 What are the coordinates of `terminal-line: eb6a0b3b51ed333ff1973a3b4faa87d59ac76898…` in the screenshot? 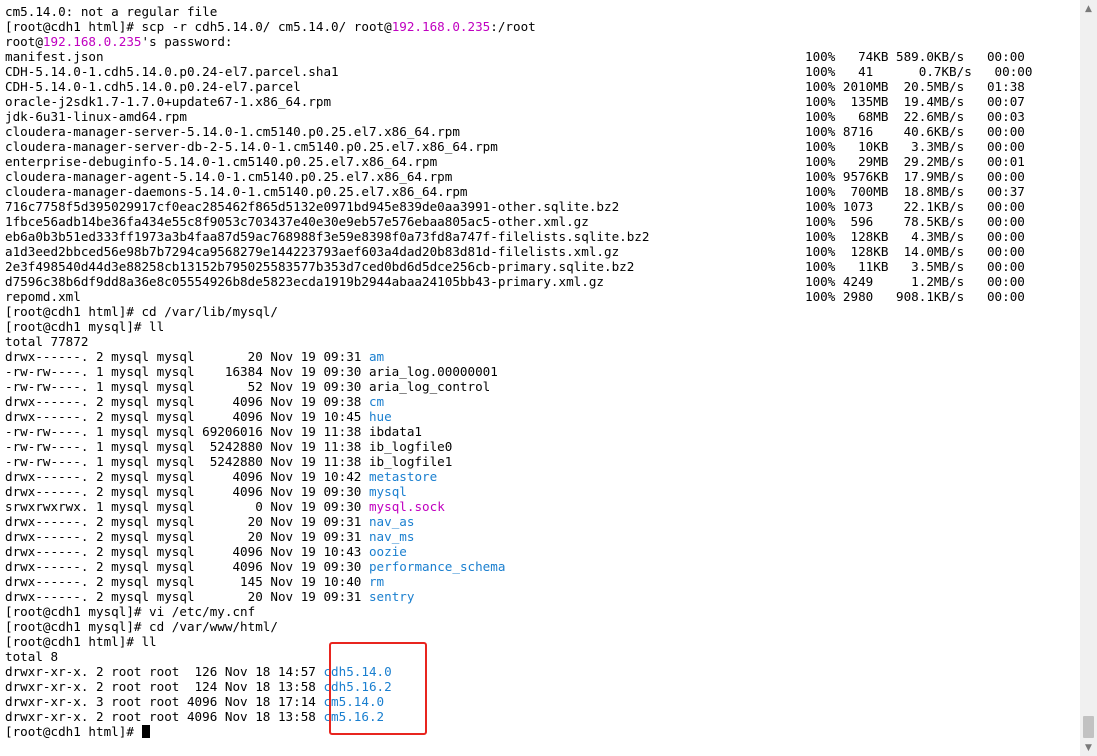 It's located at (542, 236).